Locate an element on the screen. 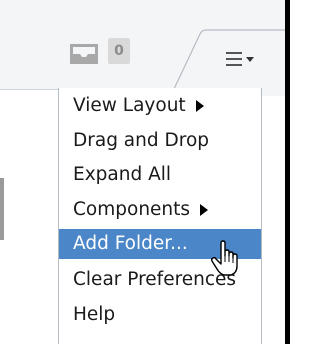 This screenshot has height=344, width=320. menu-item-view-layout: View Layout is located at coordinates (160, 106).